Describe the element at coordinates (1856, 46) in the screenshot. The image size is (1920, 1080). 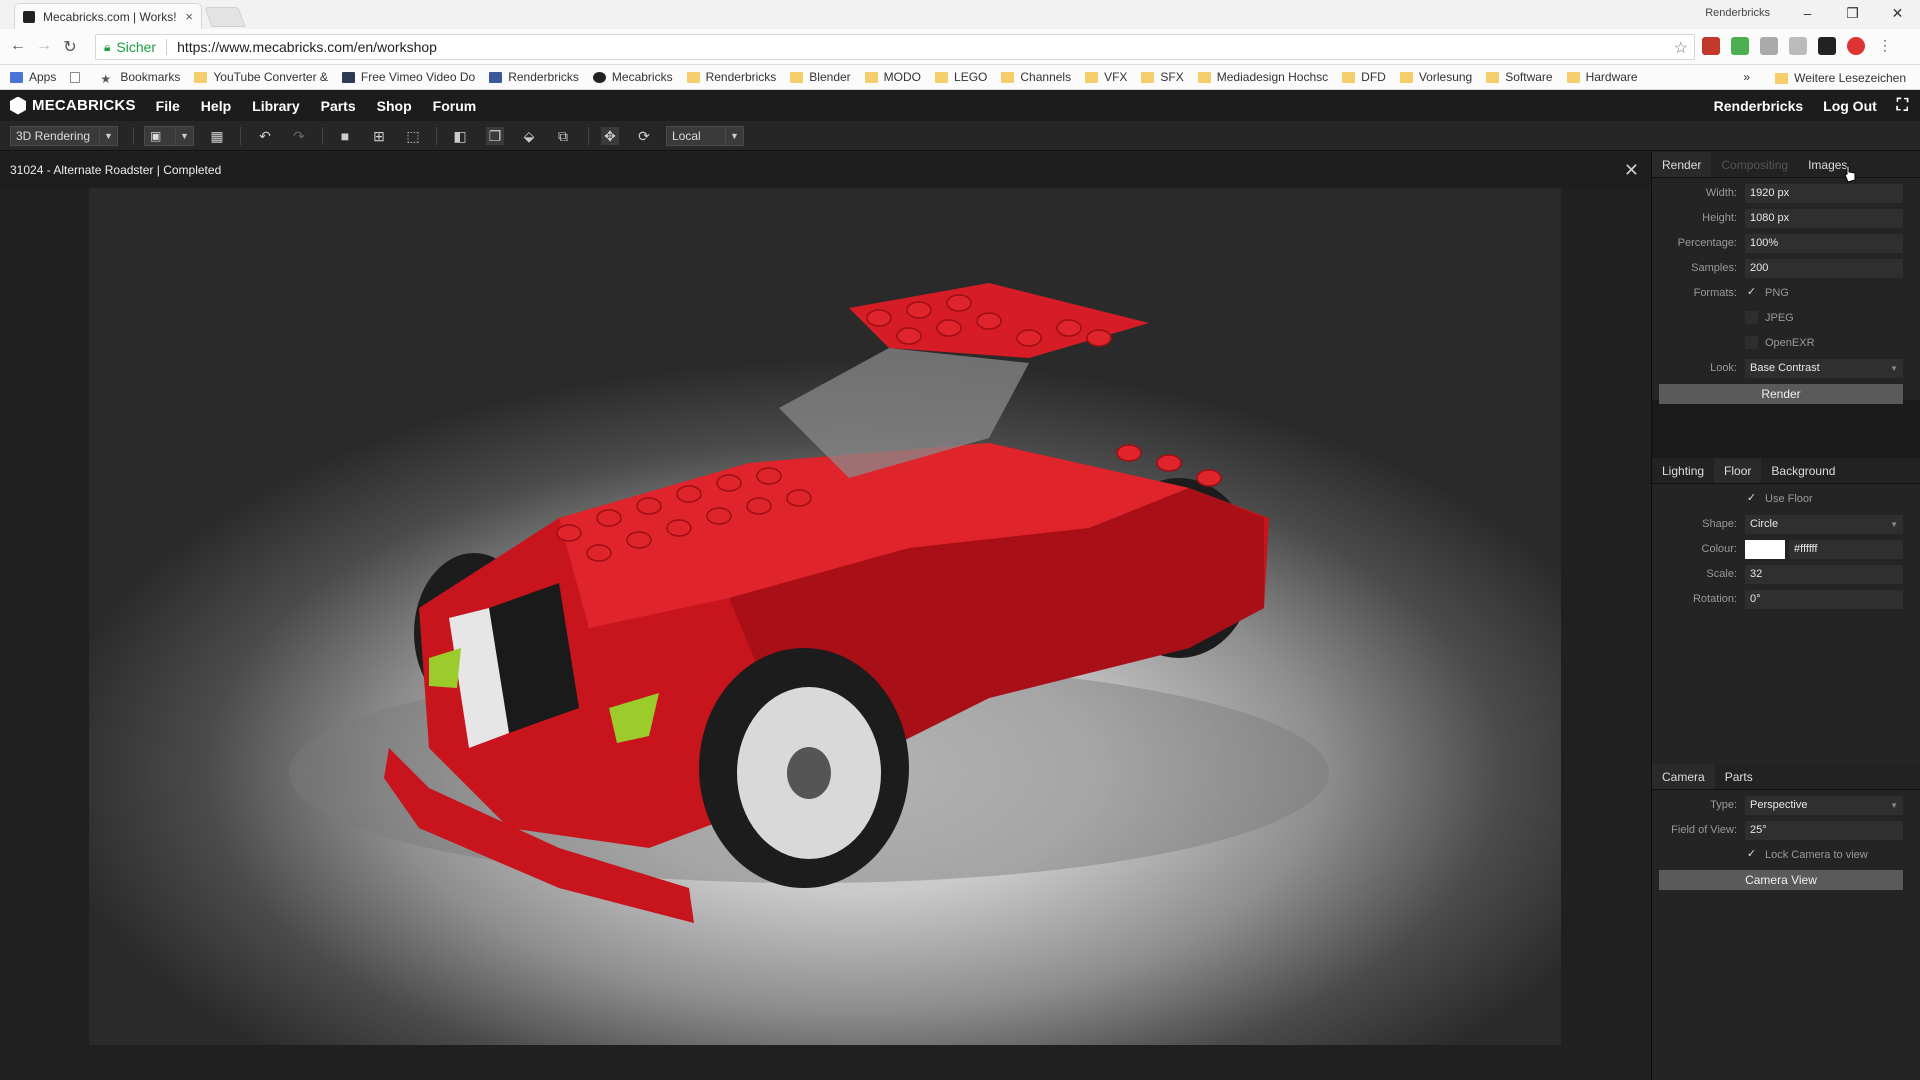
I see `adblock-icon` at that location.